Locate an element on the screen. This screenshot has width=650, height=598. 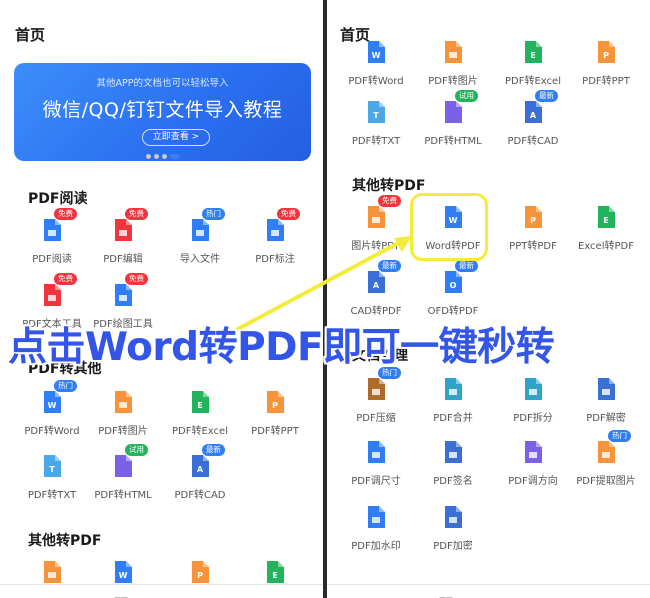
tool-merge: PDF合并 is located at coordinates (453, 405).